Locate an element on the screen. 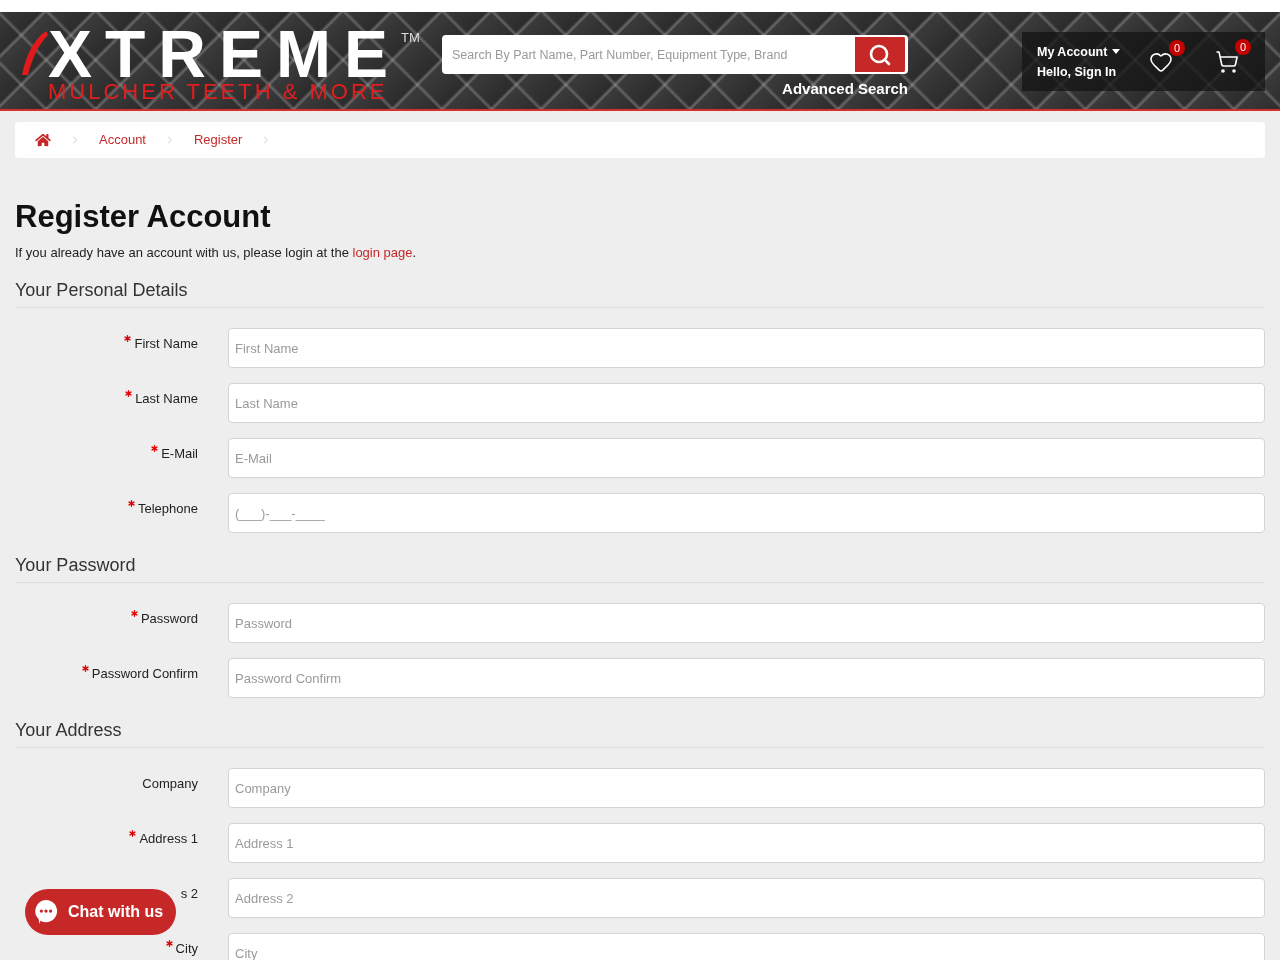 This screenshot has height=960, width=1280. input-field: Address 2 is located at coordinates (746, 898).